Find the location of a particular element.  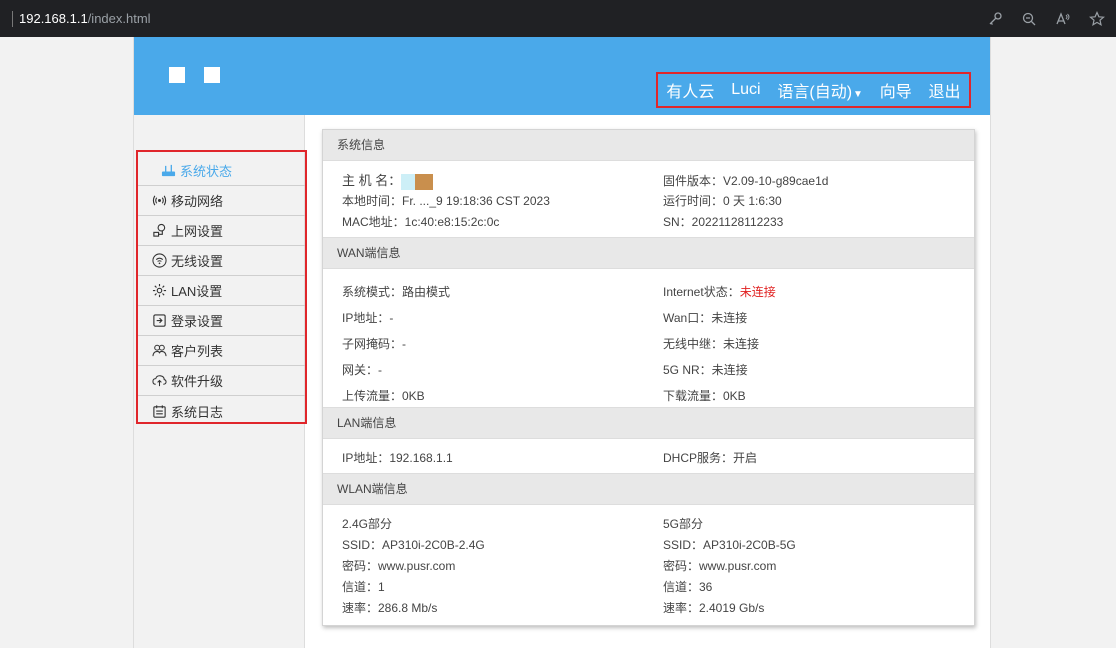

url-host: 192.168.1.1 is located at coordinates (53, 18).